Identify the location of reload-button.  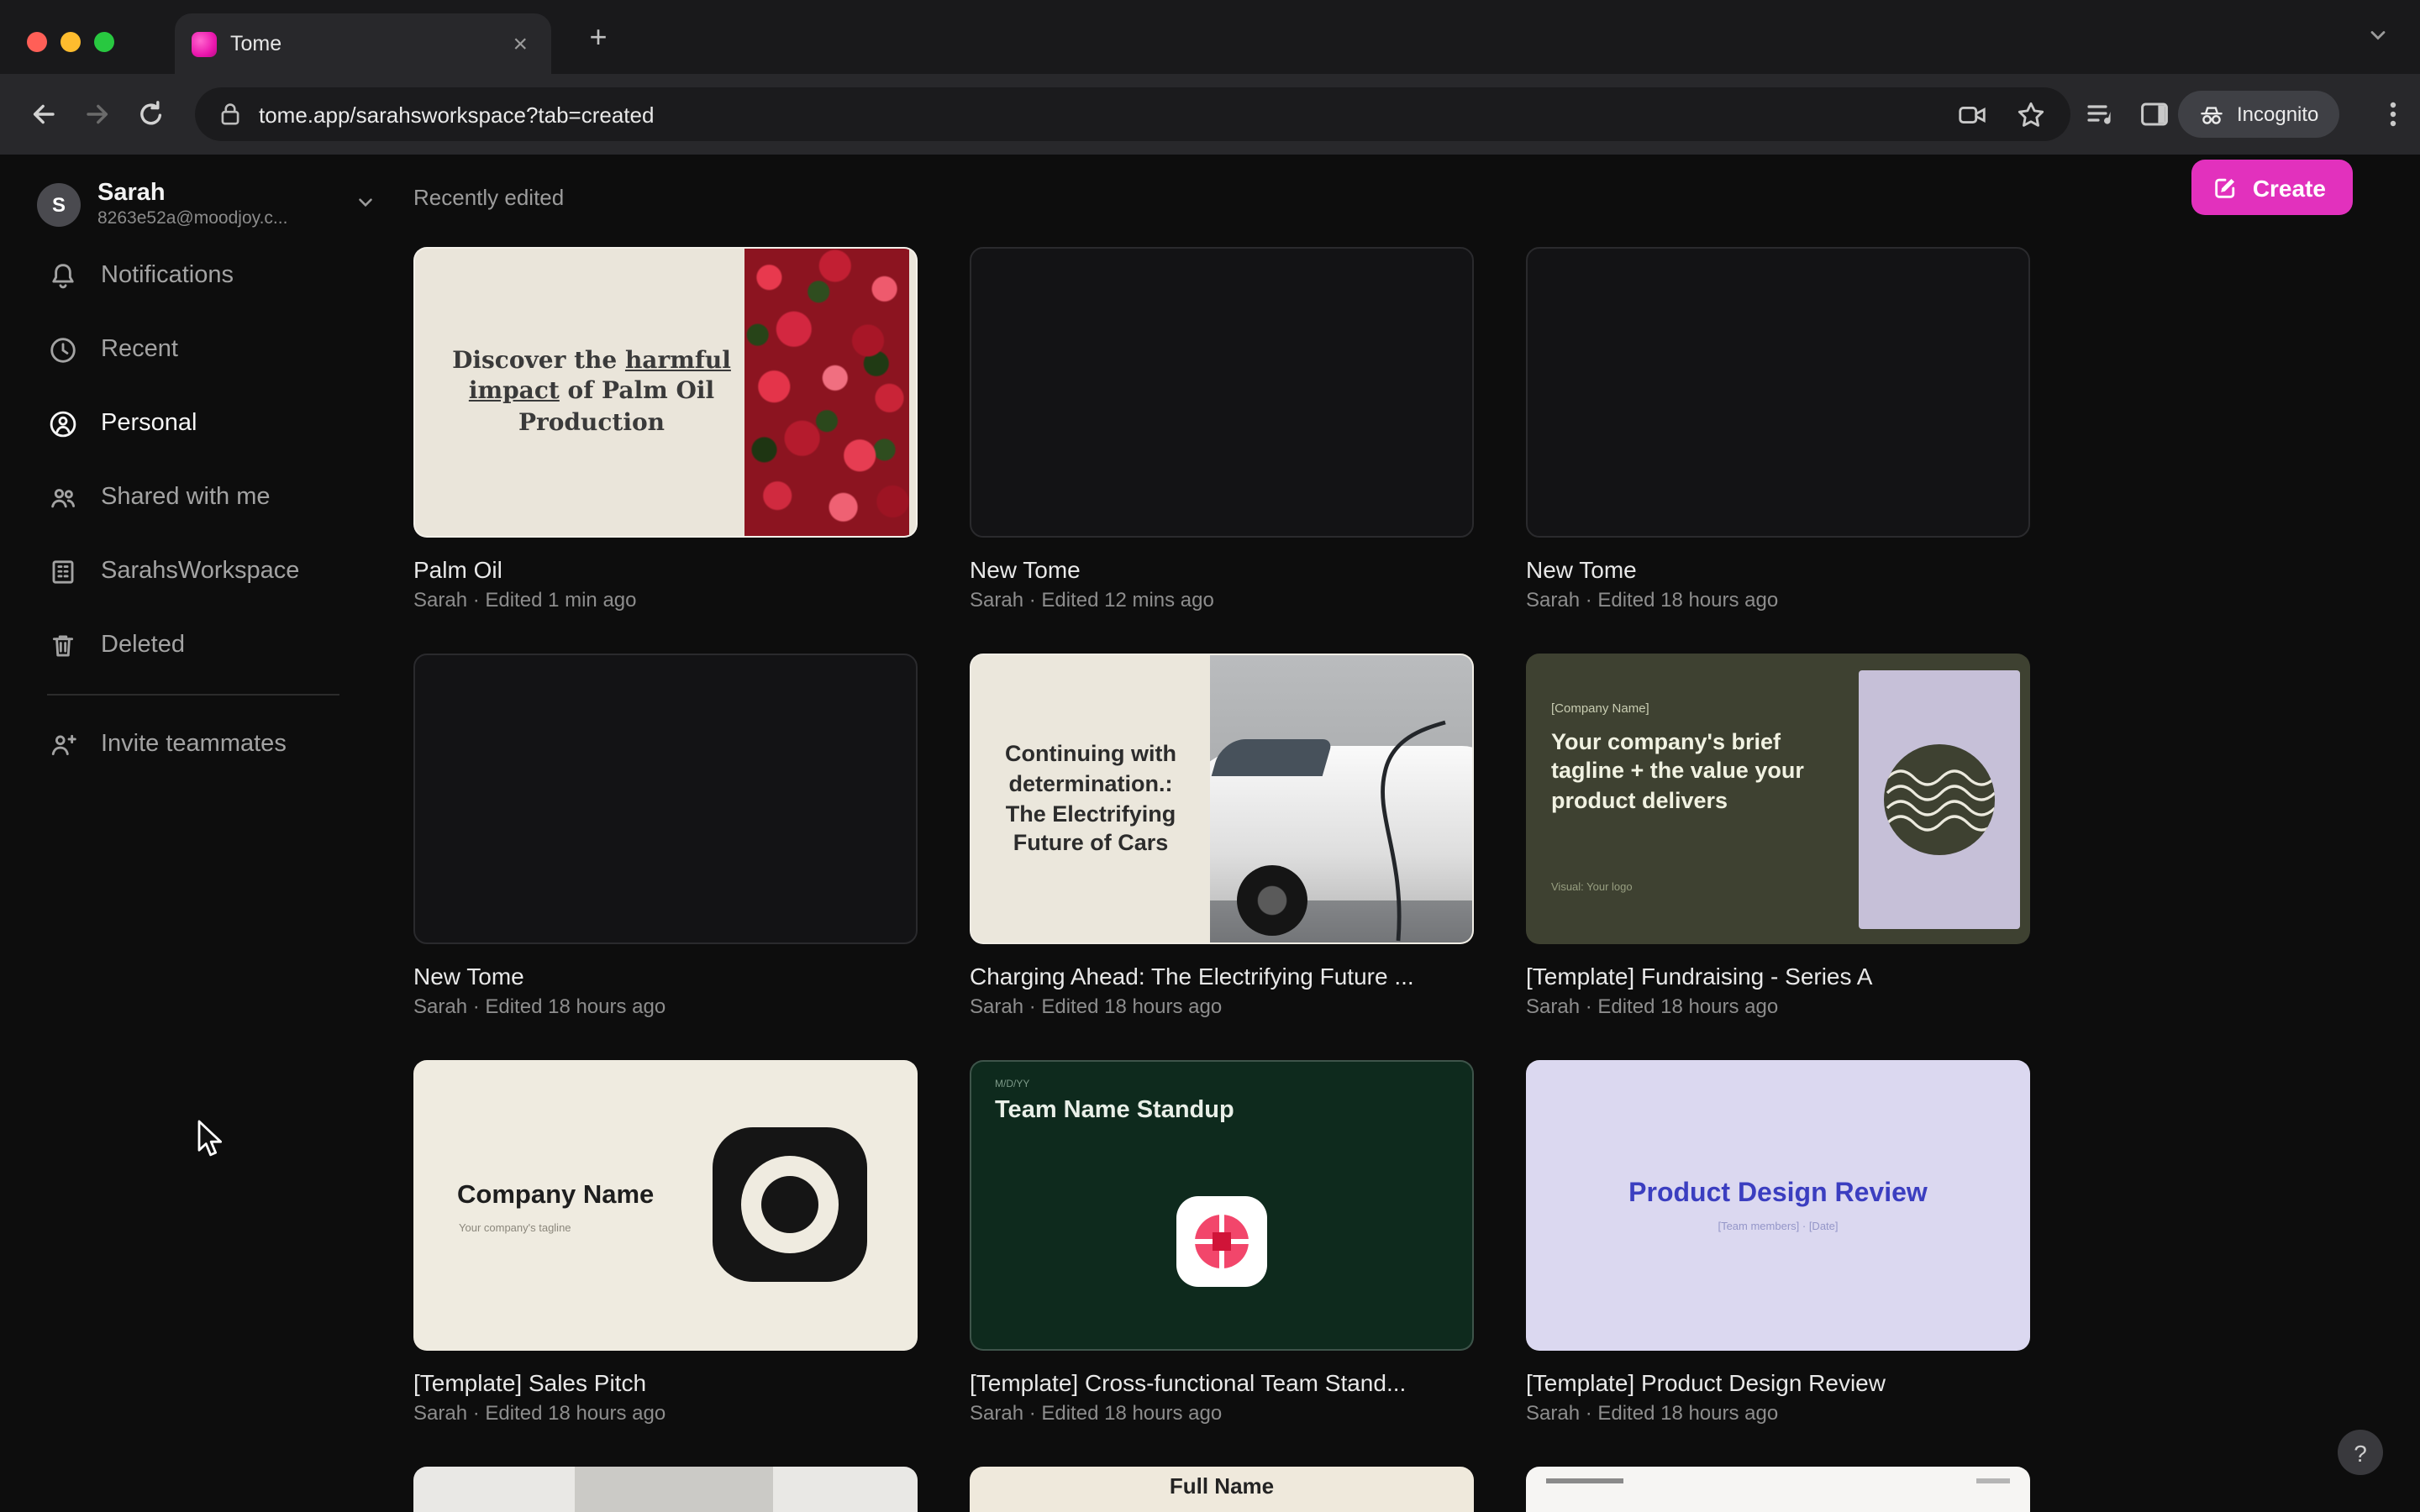
(151, 114).